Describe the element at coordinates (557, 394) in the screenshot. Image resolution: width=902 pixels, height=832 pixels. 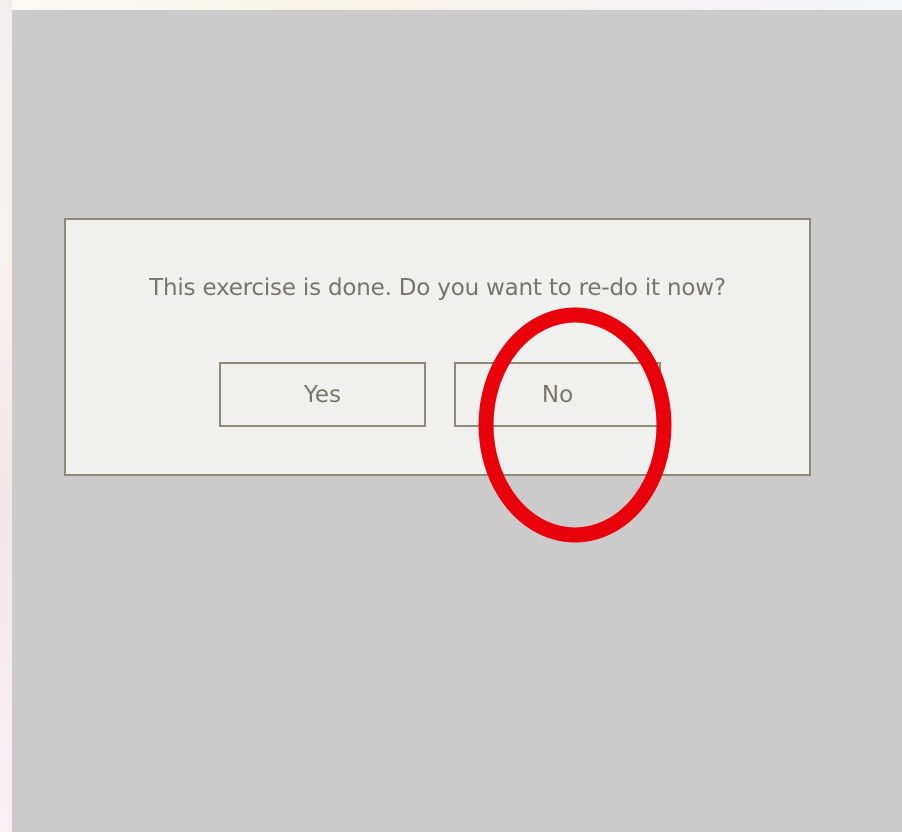
I see `no-button: No` at that location.